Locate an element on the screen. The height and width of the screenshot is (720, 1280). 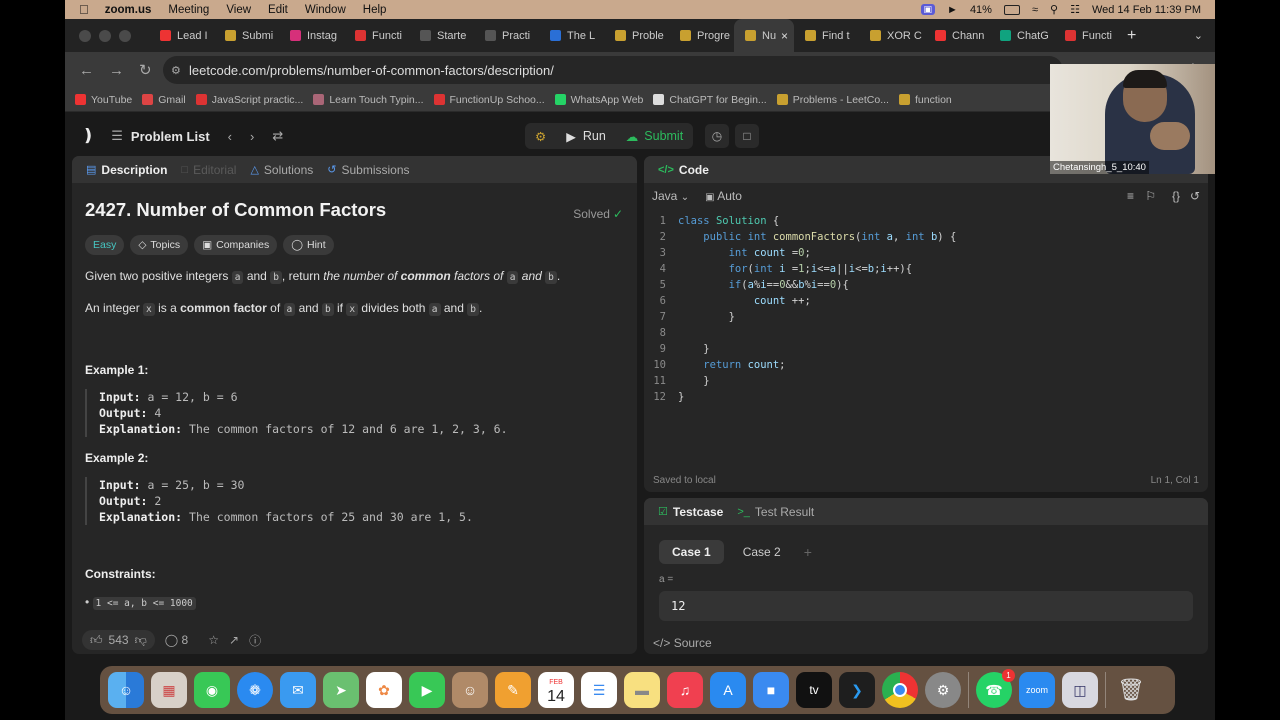
notes-icon: ▬ is located at coordinates (642, 690).